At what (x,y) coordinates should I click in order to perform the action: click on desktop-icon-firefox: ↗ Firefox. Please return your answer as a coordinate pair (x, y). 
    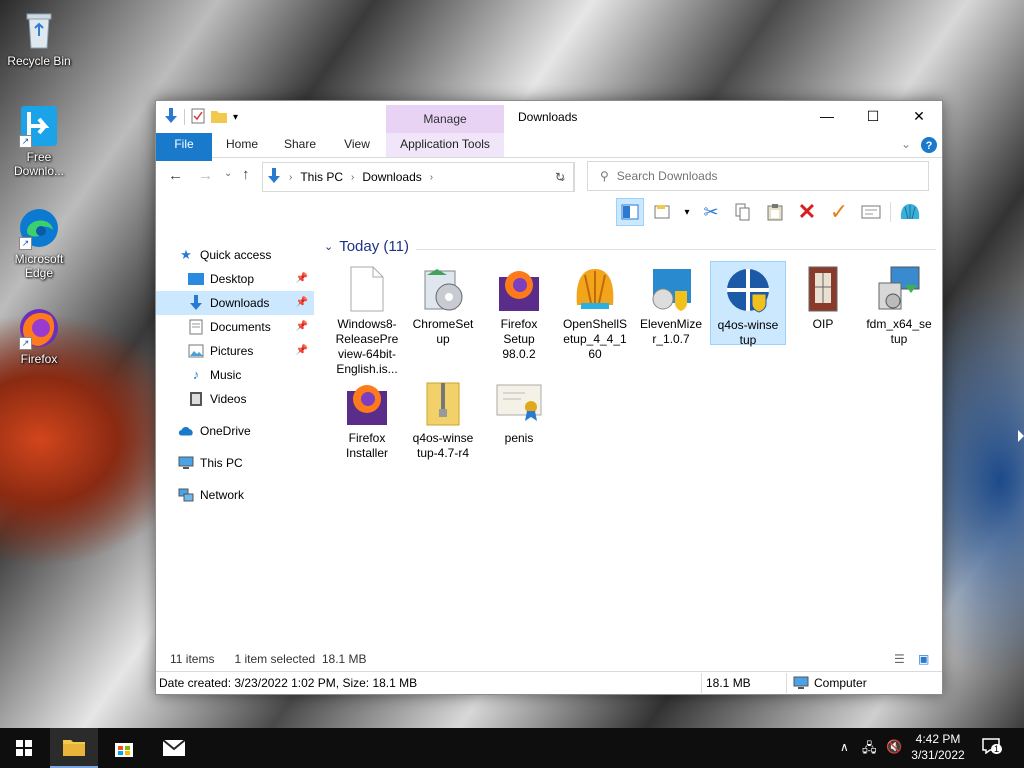
    Looking at the image, I should click on (39, 336).